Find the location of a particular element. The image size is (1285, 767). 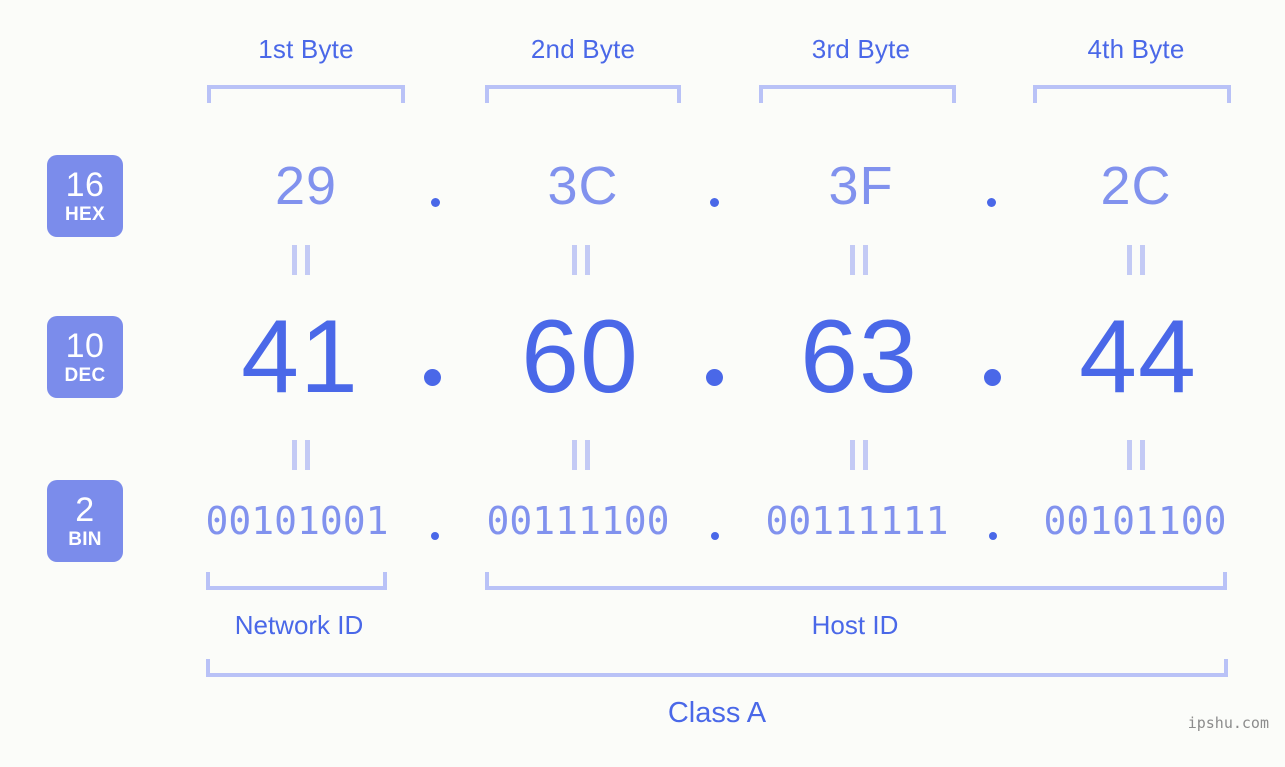

base-badge-bin-abbr: BIN is located at coordinates (85, 539).